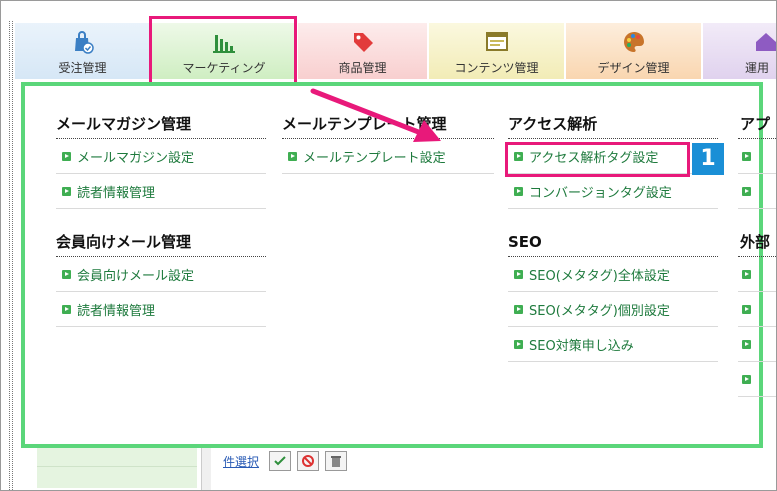  What do you see at coordinates (599, 311) in the screenshot?
I see `menu-item-label: SEO(メタタグ)個別設定` at bounding box center [599, 311].